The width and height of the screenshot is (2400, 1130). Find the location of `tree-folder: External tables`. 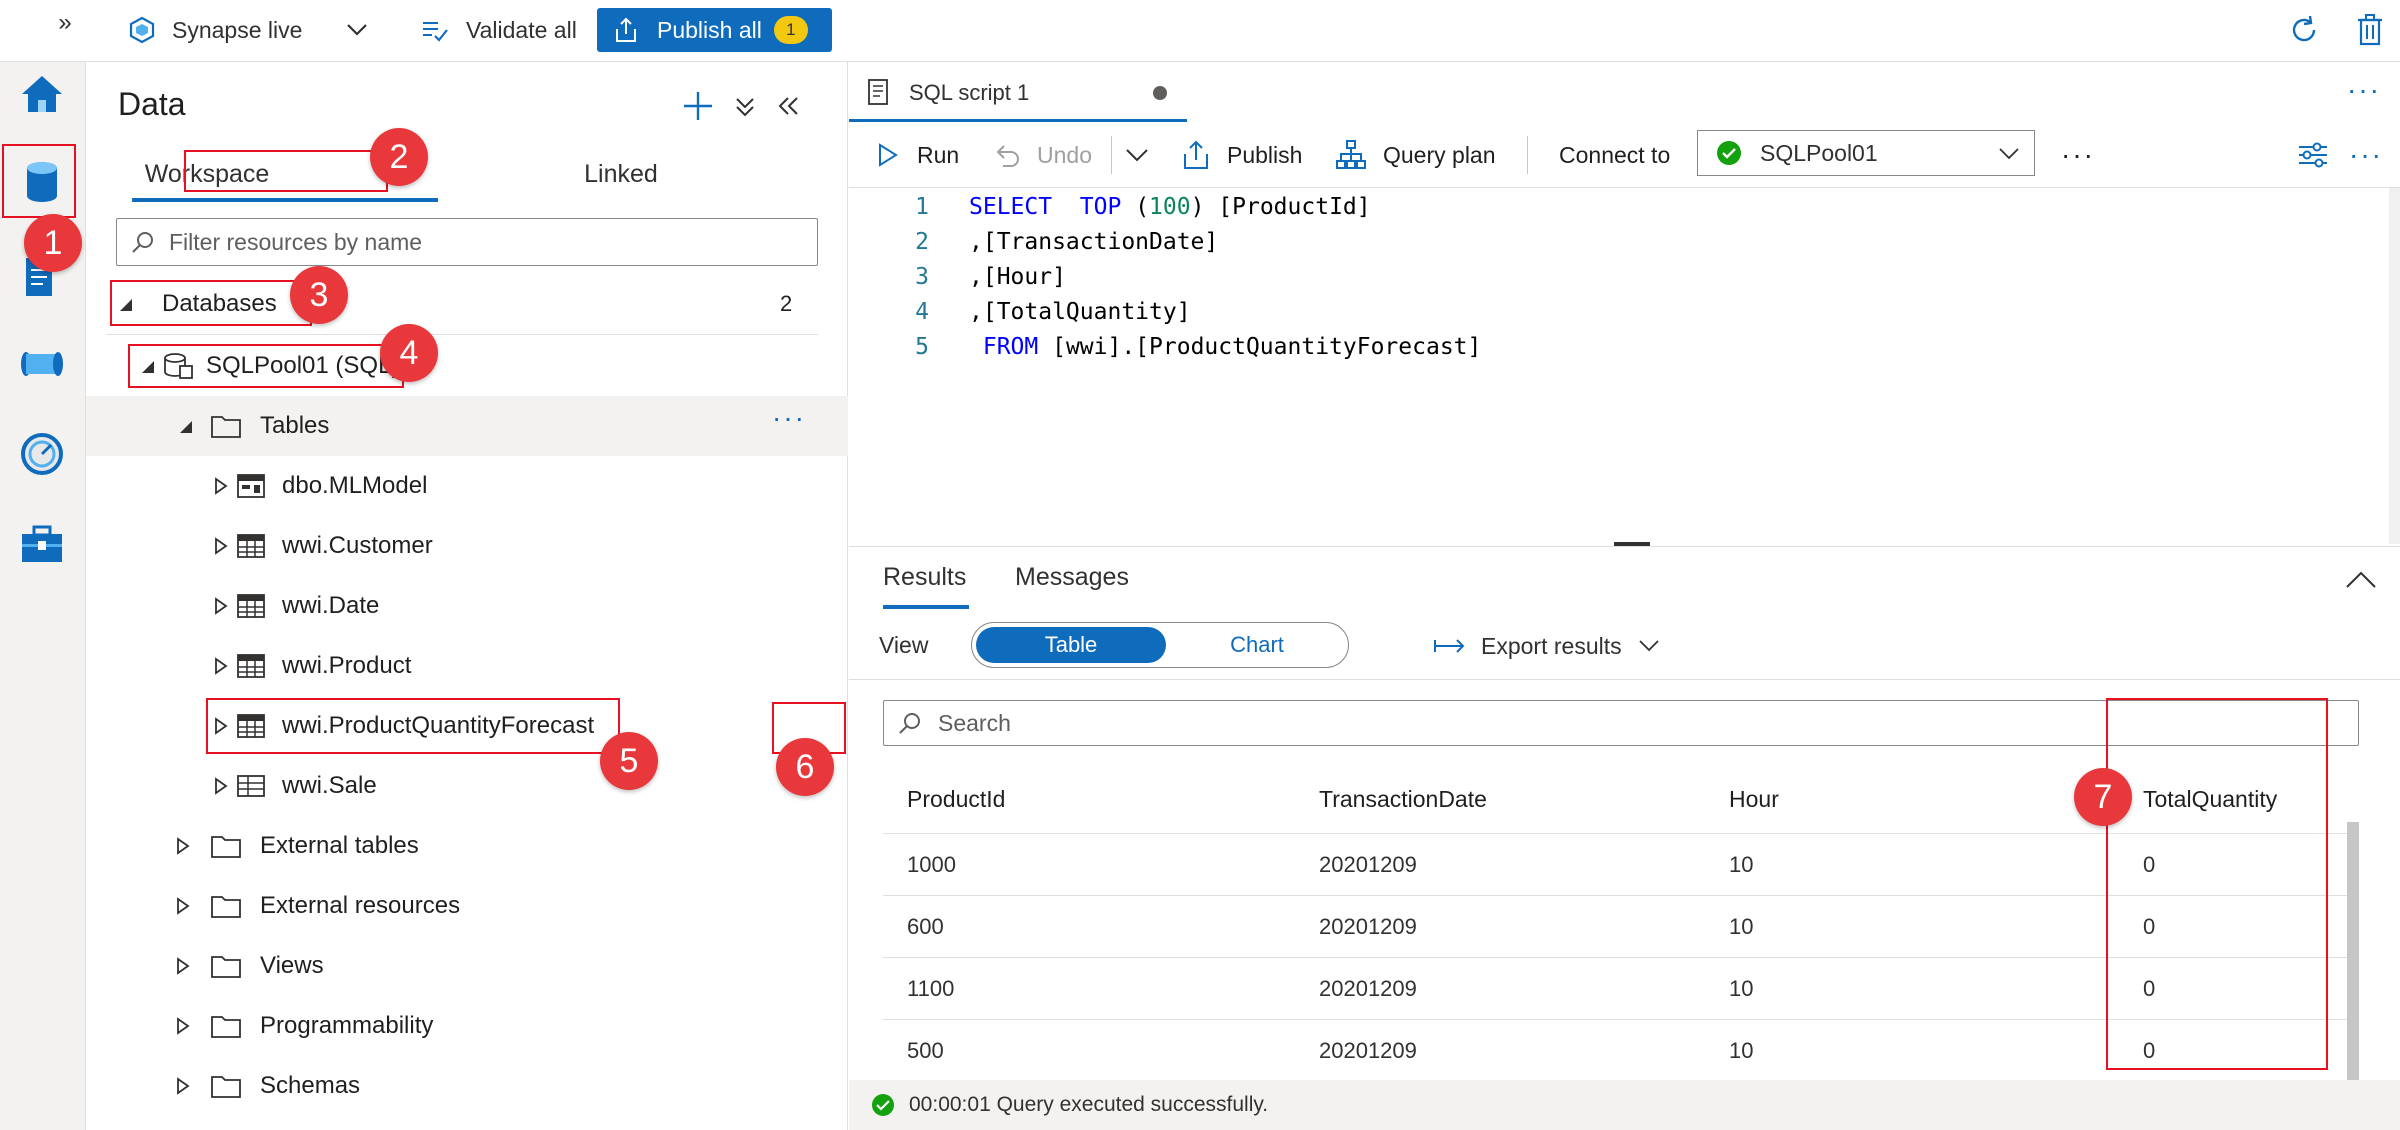

tree-folder: External tables is located at coordinates (467, 846).